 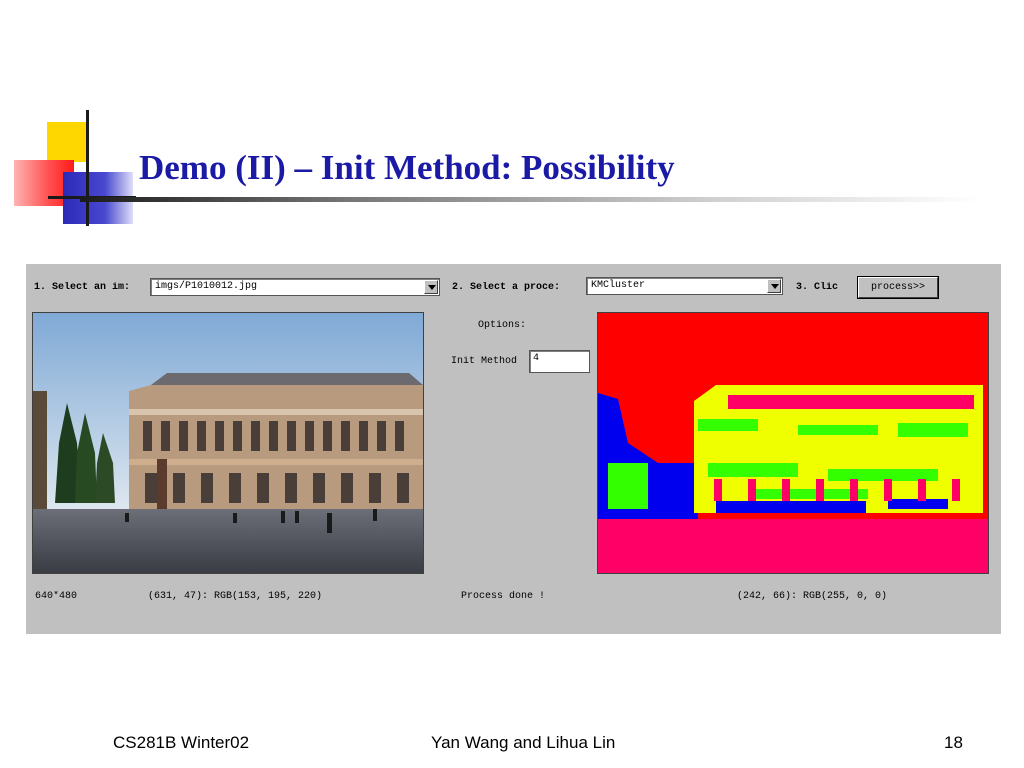 What do you see at coordinates (812, 596) in the screenshot?
I see `result-pixel-info: (242, 66): RGB(255, 0, 0)` at bounding box center [812, 596].